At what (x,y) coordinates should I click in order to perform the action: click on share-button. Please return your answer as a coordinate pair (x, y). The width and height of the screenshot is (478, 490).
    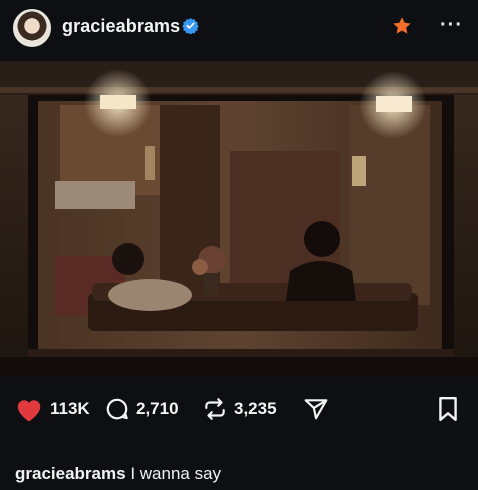
    Looking at the image, I should click on (316, 409).